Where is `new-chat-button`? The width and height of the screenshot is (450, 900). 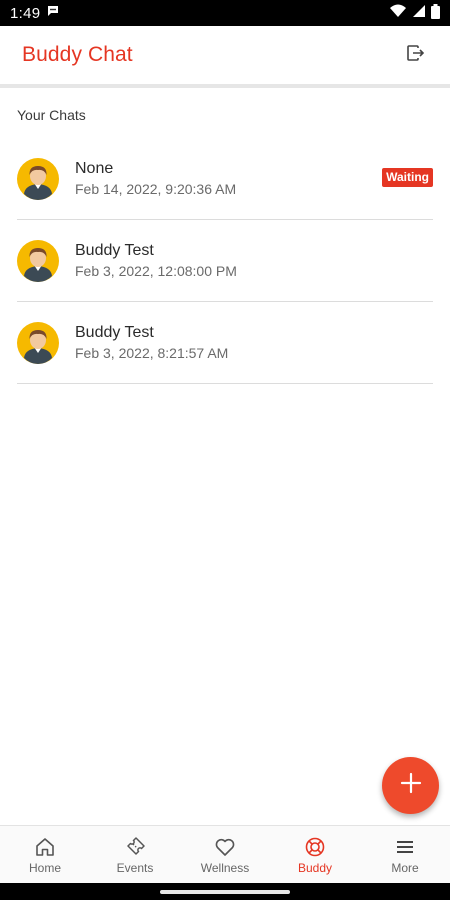
new-chat-button is located at coordinates (410, 785).